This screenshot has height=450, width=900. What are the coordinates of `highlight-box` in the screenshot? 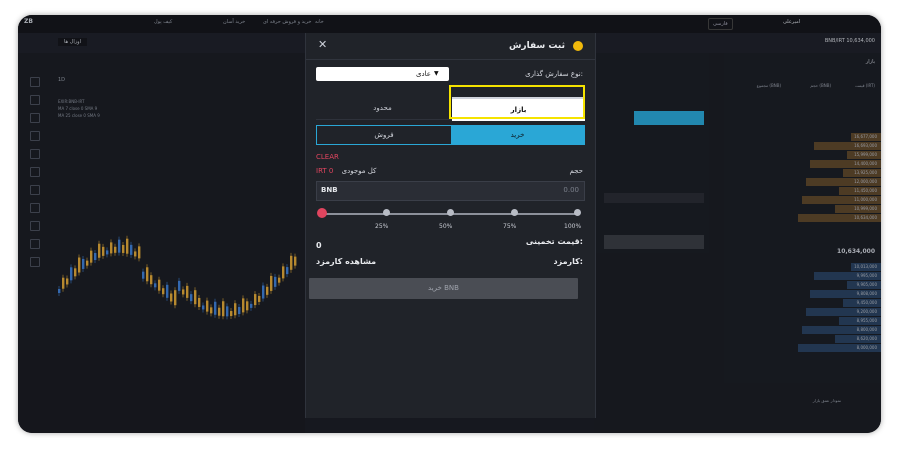 It's located at (517, 102).